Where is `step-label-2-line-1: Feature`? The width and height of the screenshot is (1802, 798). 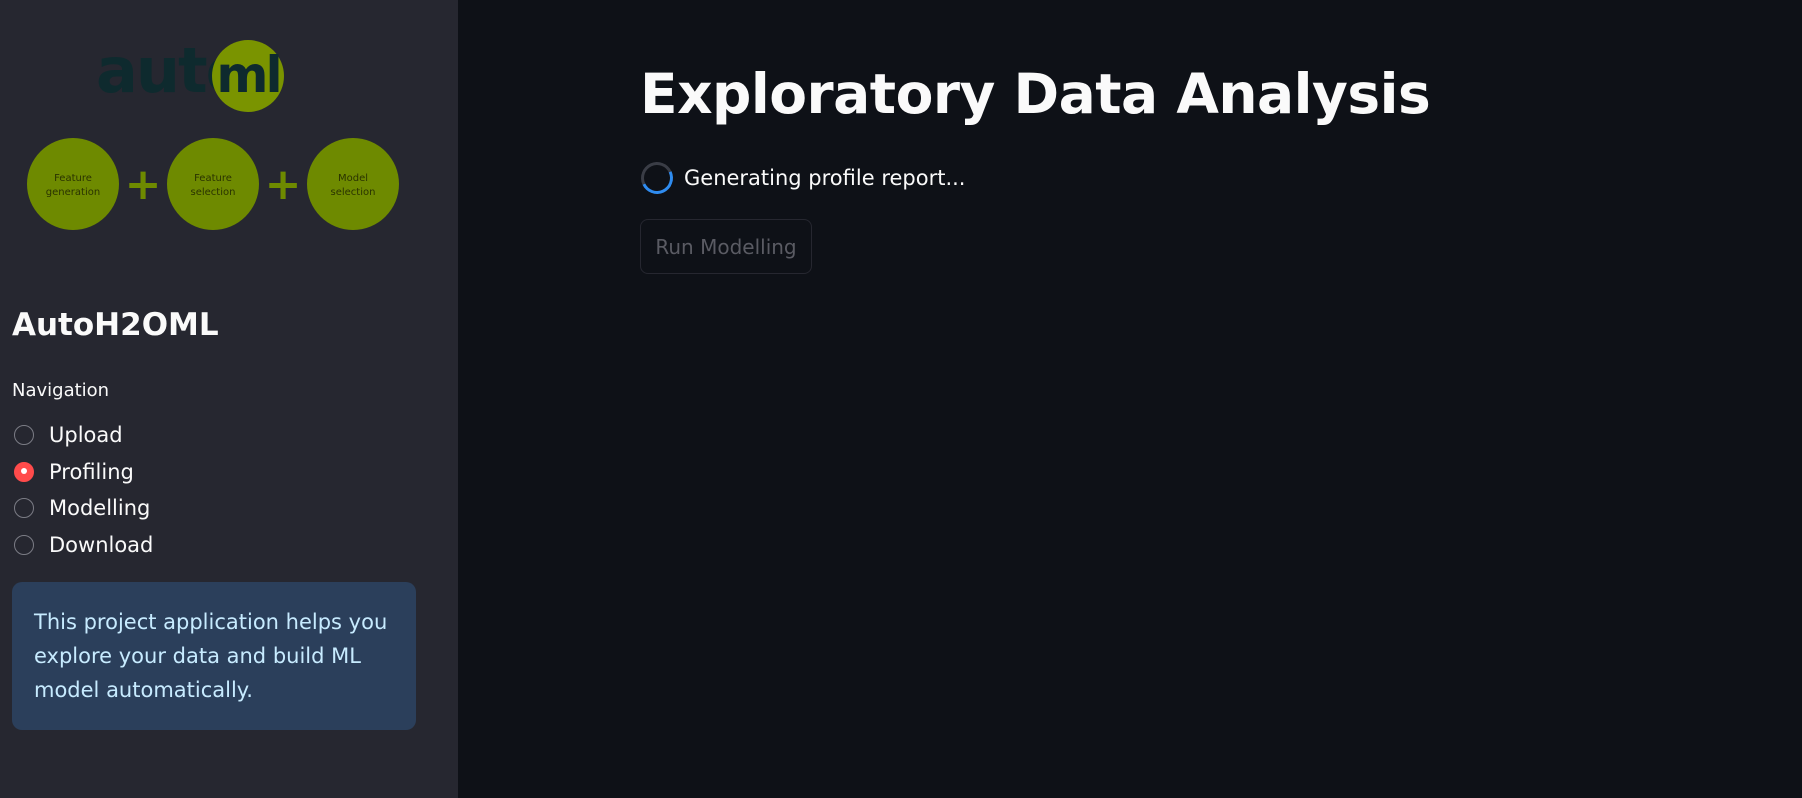 step-label-2-line-1: Feature is located at coordinates (213, 178).